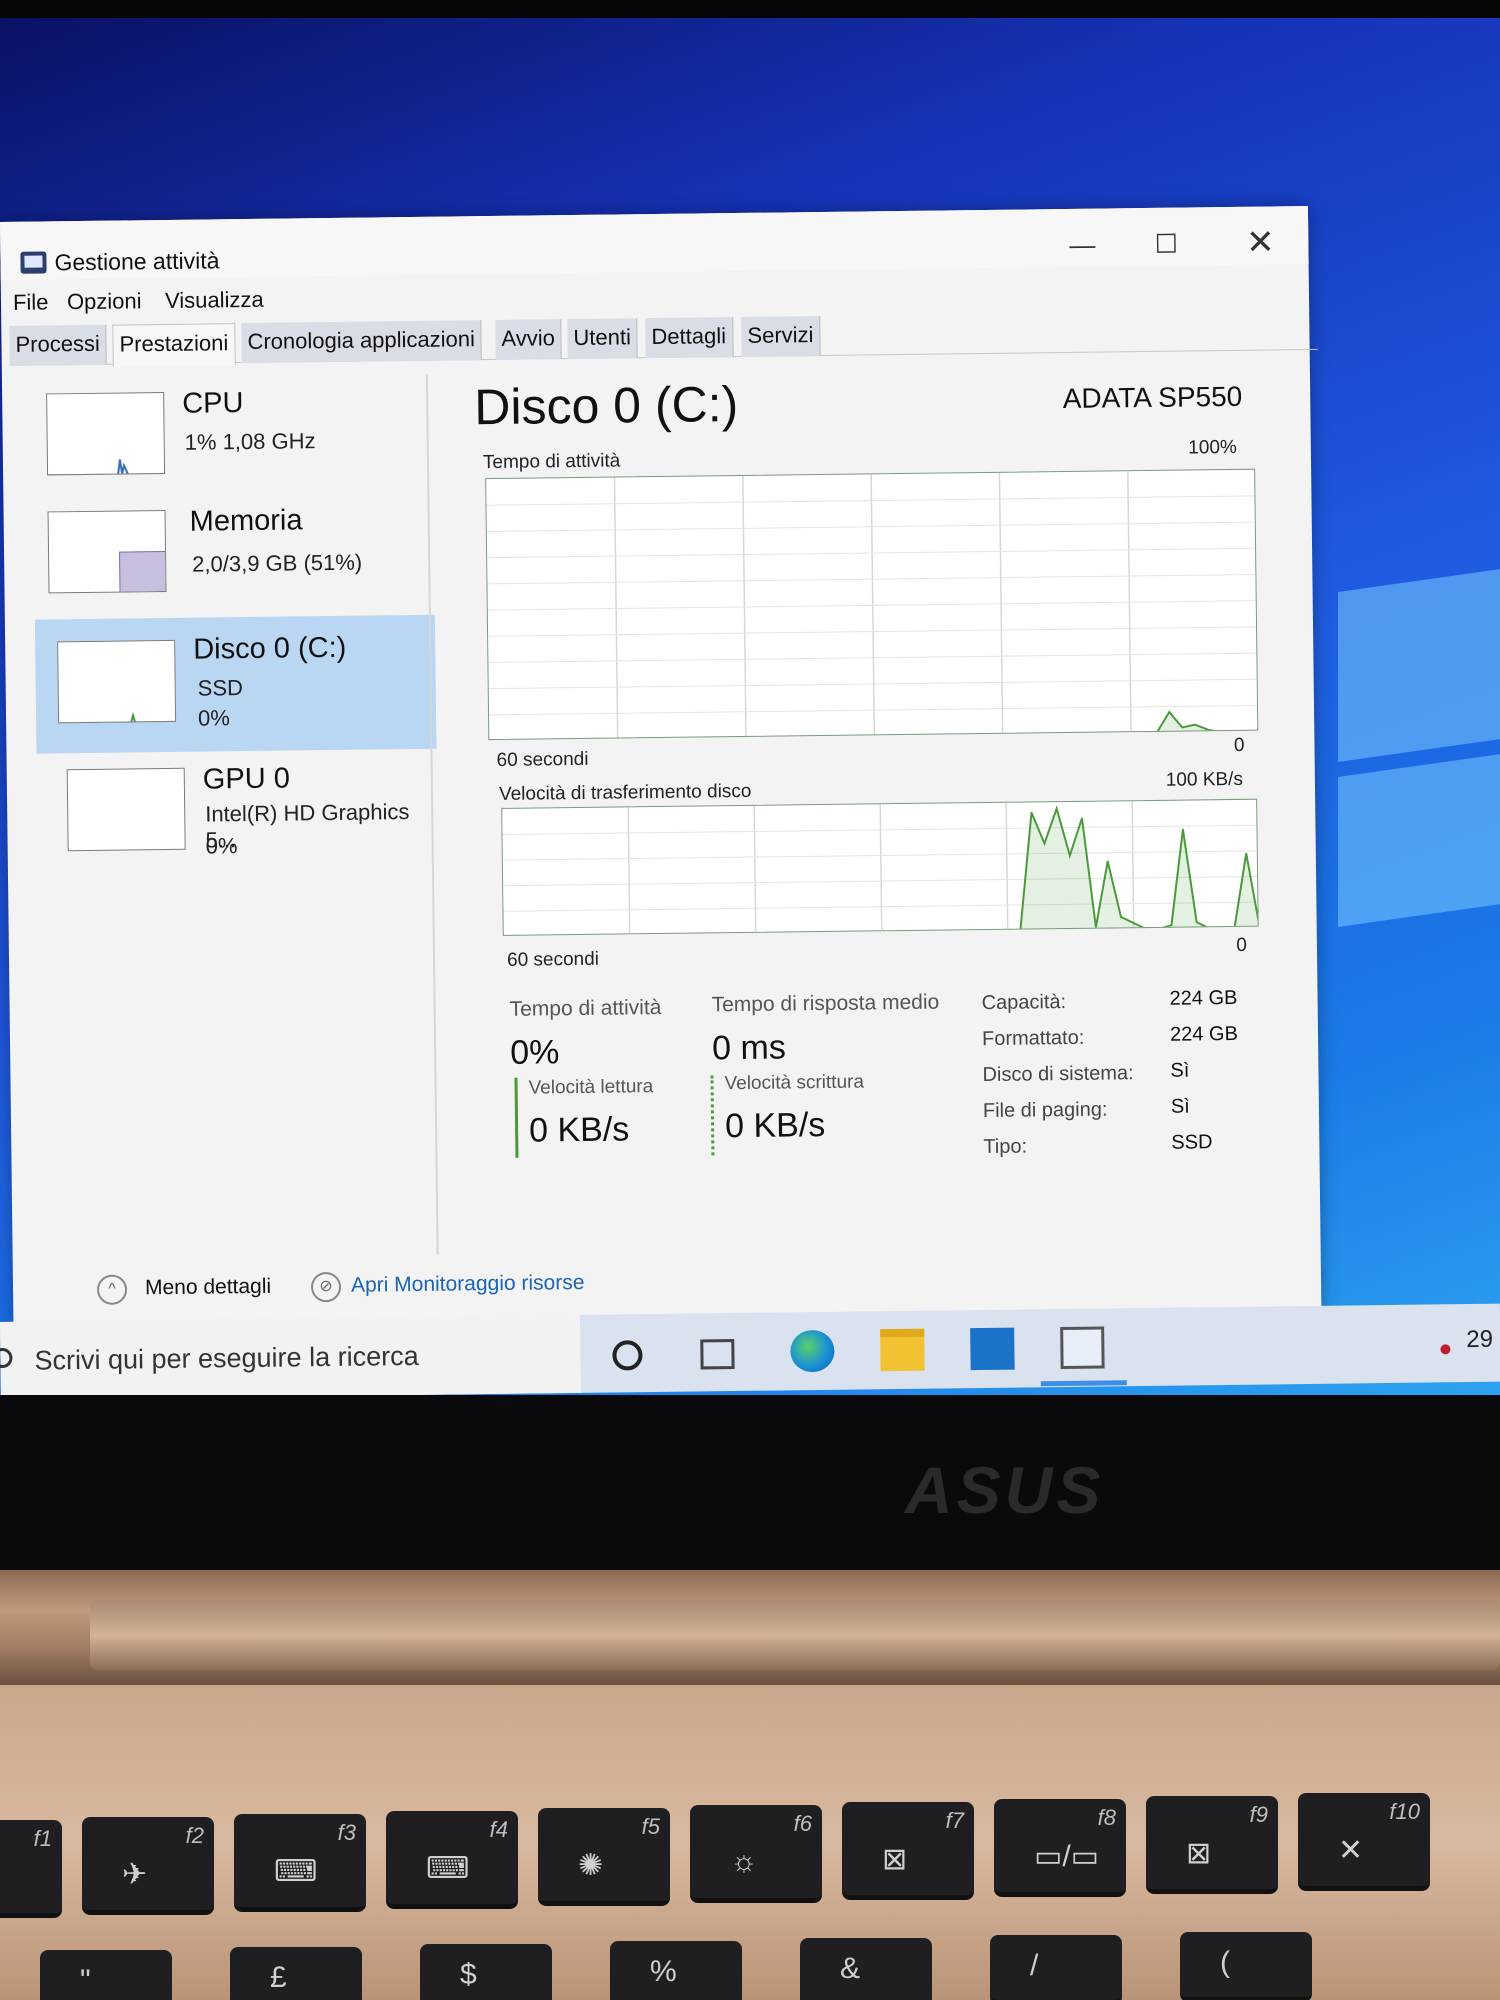 This screenshot has height=2000, width=1500. What do you see at coordinates (1083, 1383) in the screenshot?
I see `active-app-indicator` at bounding box center [1083, 1383].